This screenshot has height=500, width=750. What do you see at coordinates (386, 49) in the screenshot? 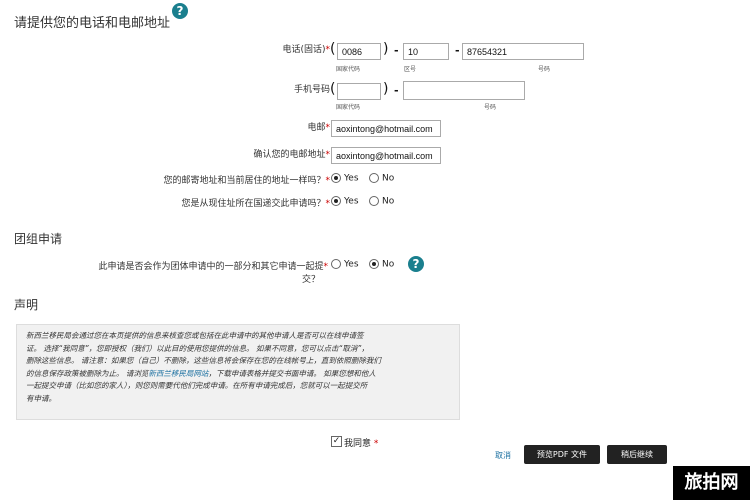
I see `close-paren: )` at bounding box center [386, 49].